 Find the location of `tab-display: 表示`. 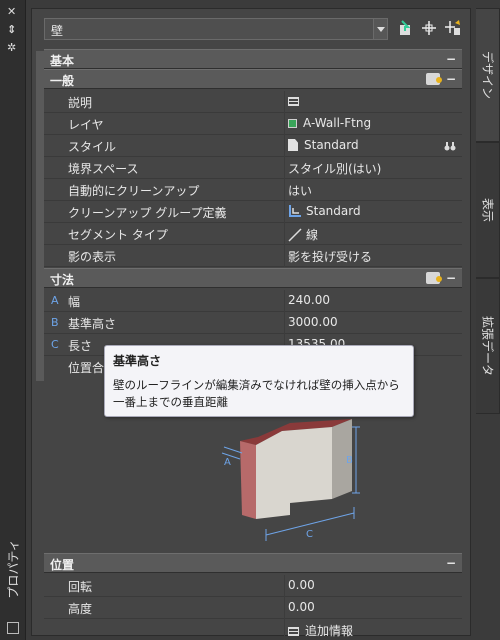

tab-display: 表示 is located at coordinates (488, 210).